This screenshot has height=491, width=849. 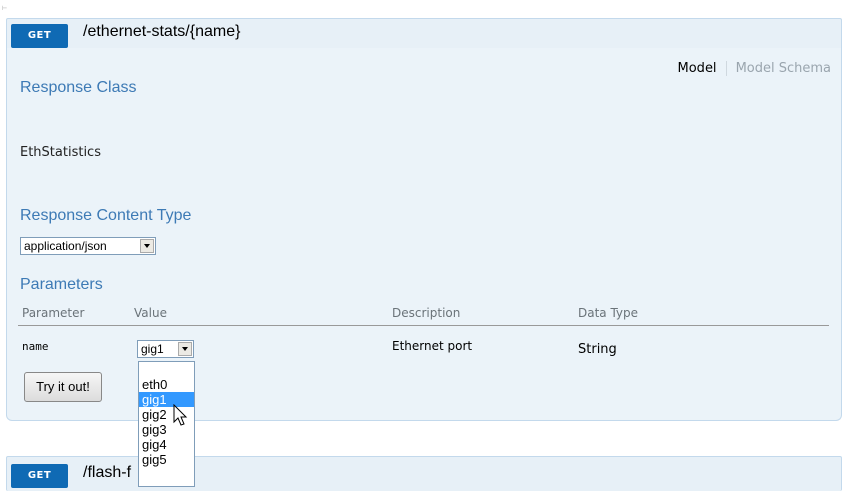 What do you see at coordinates (65, 246) in the screenshot?
I see `content-type-value: application/json` at bounding box center [65, 246].